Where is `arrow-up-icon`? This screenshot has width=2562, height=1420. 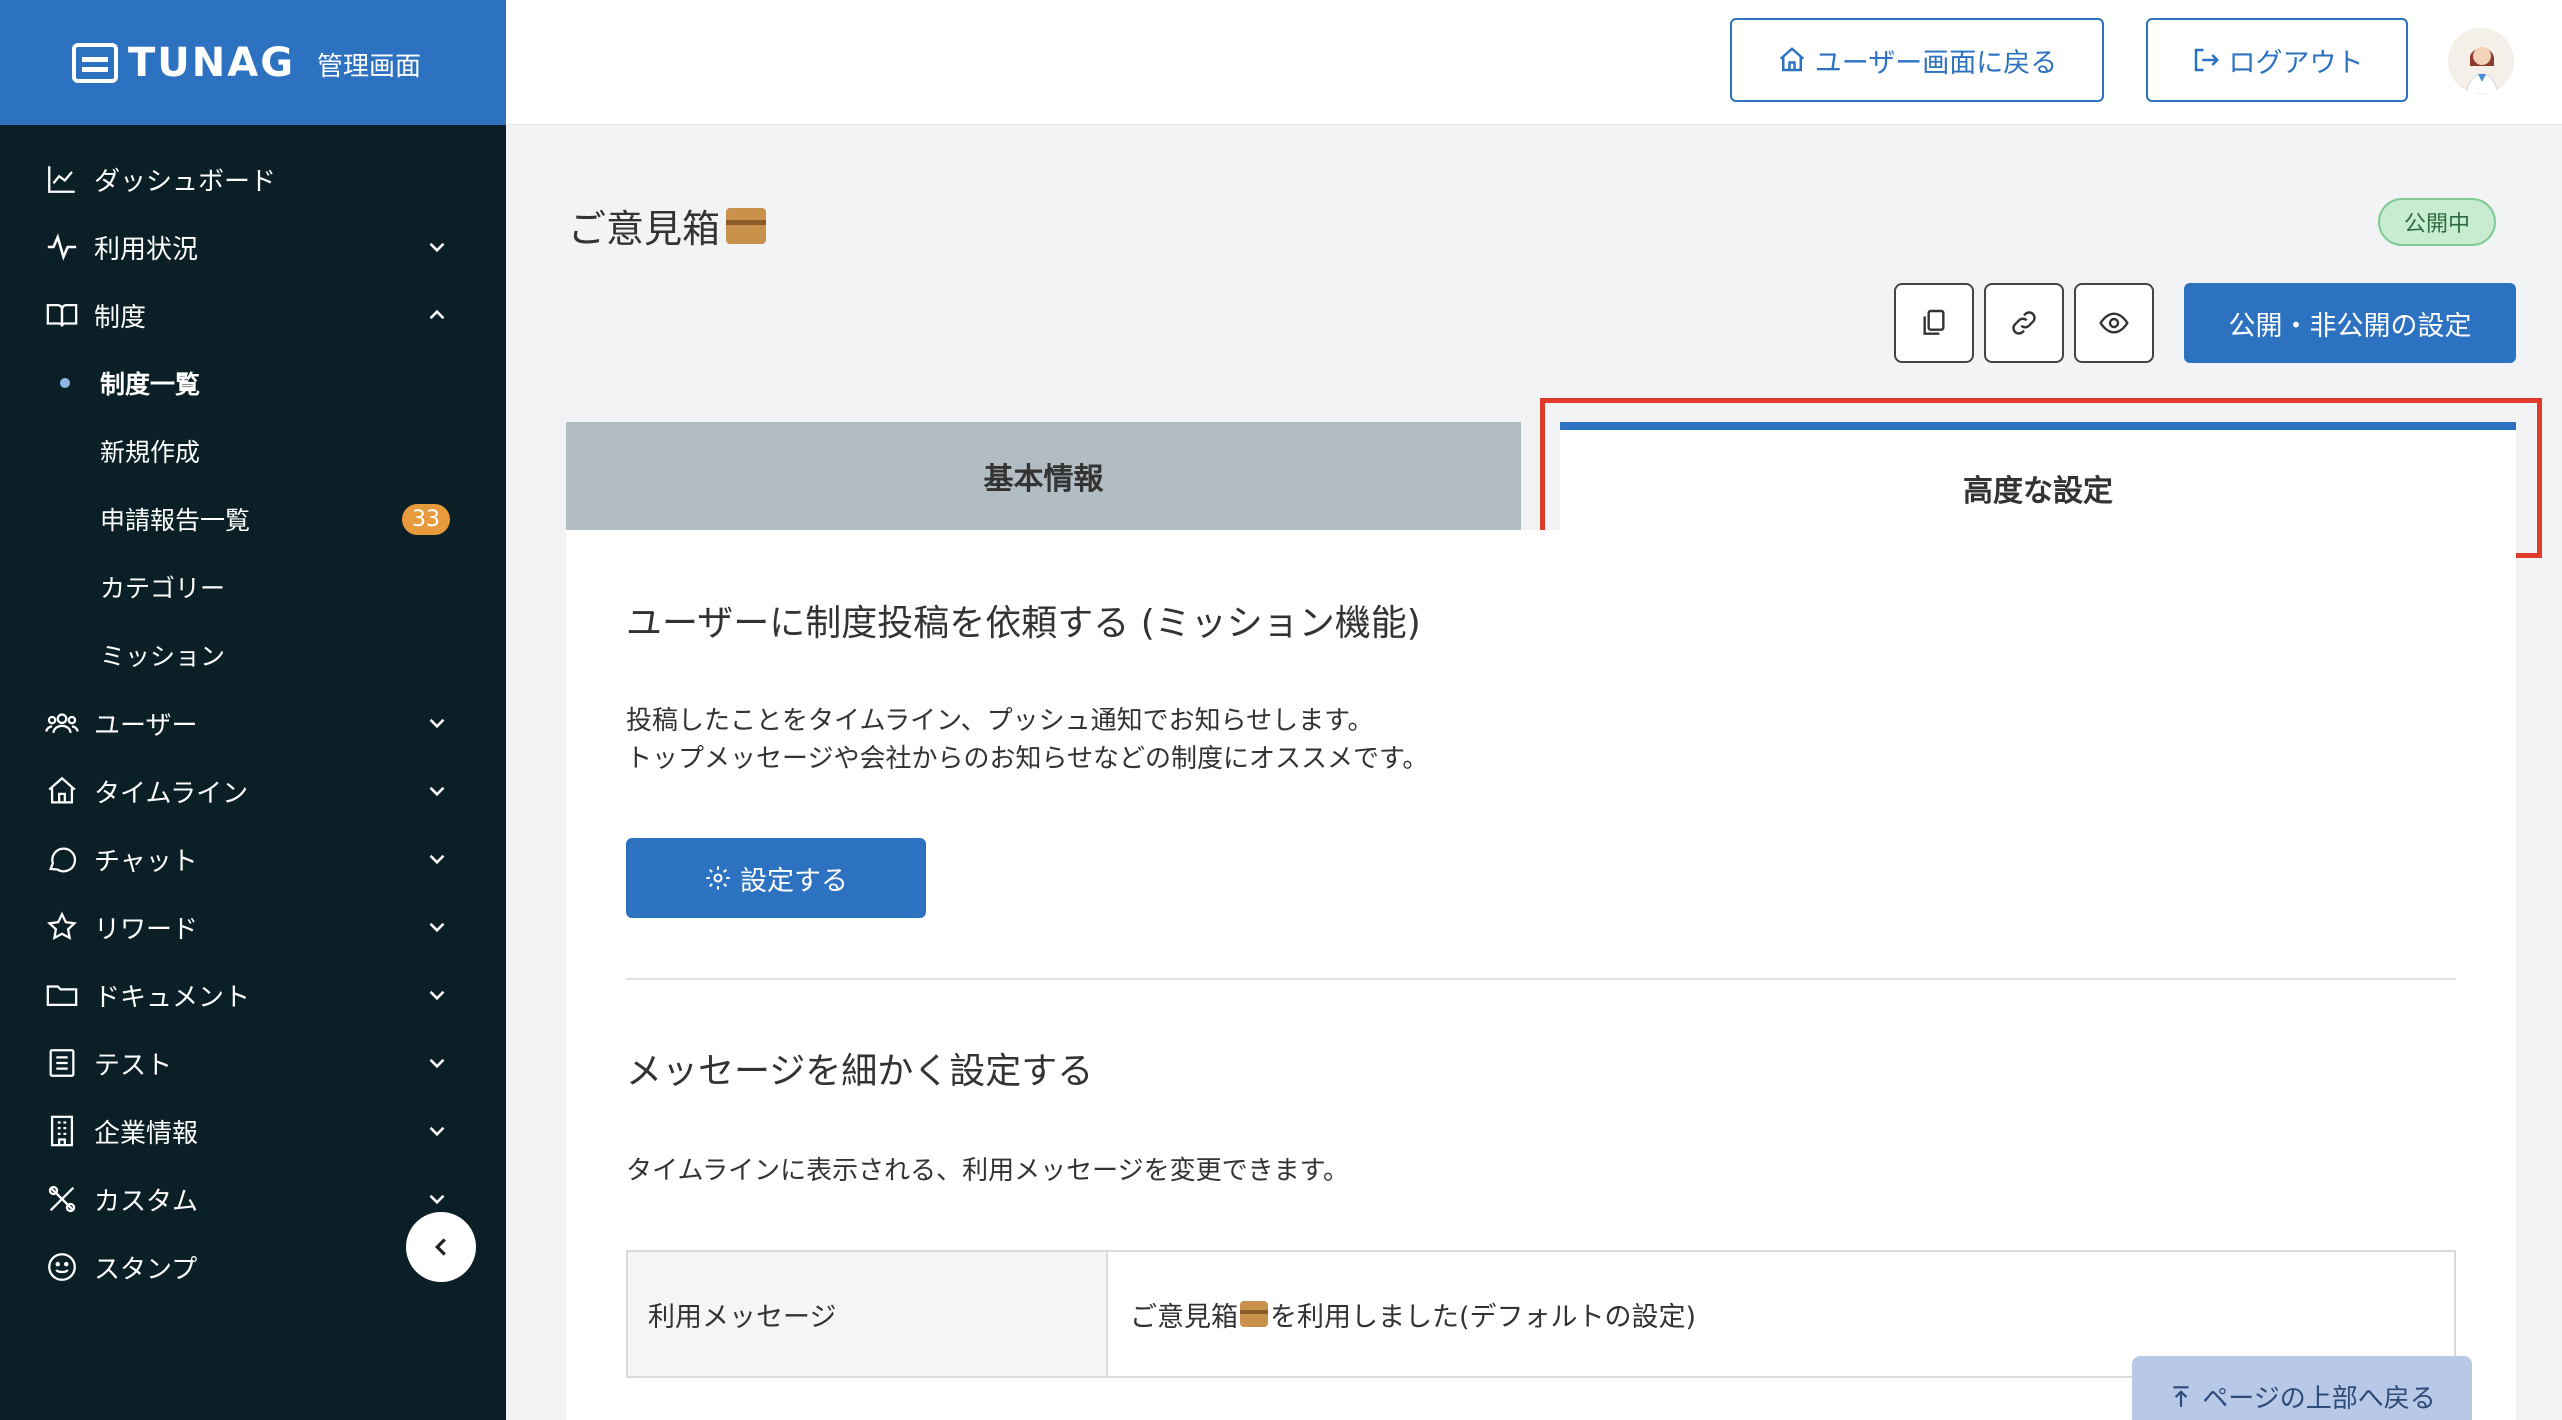
arrow-up-icon is located at coordinates (2181, 1396).